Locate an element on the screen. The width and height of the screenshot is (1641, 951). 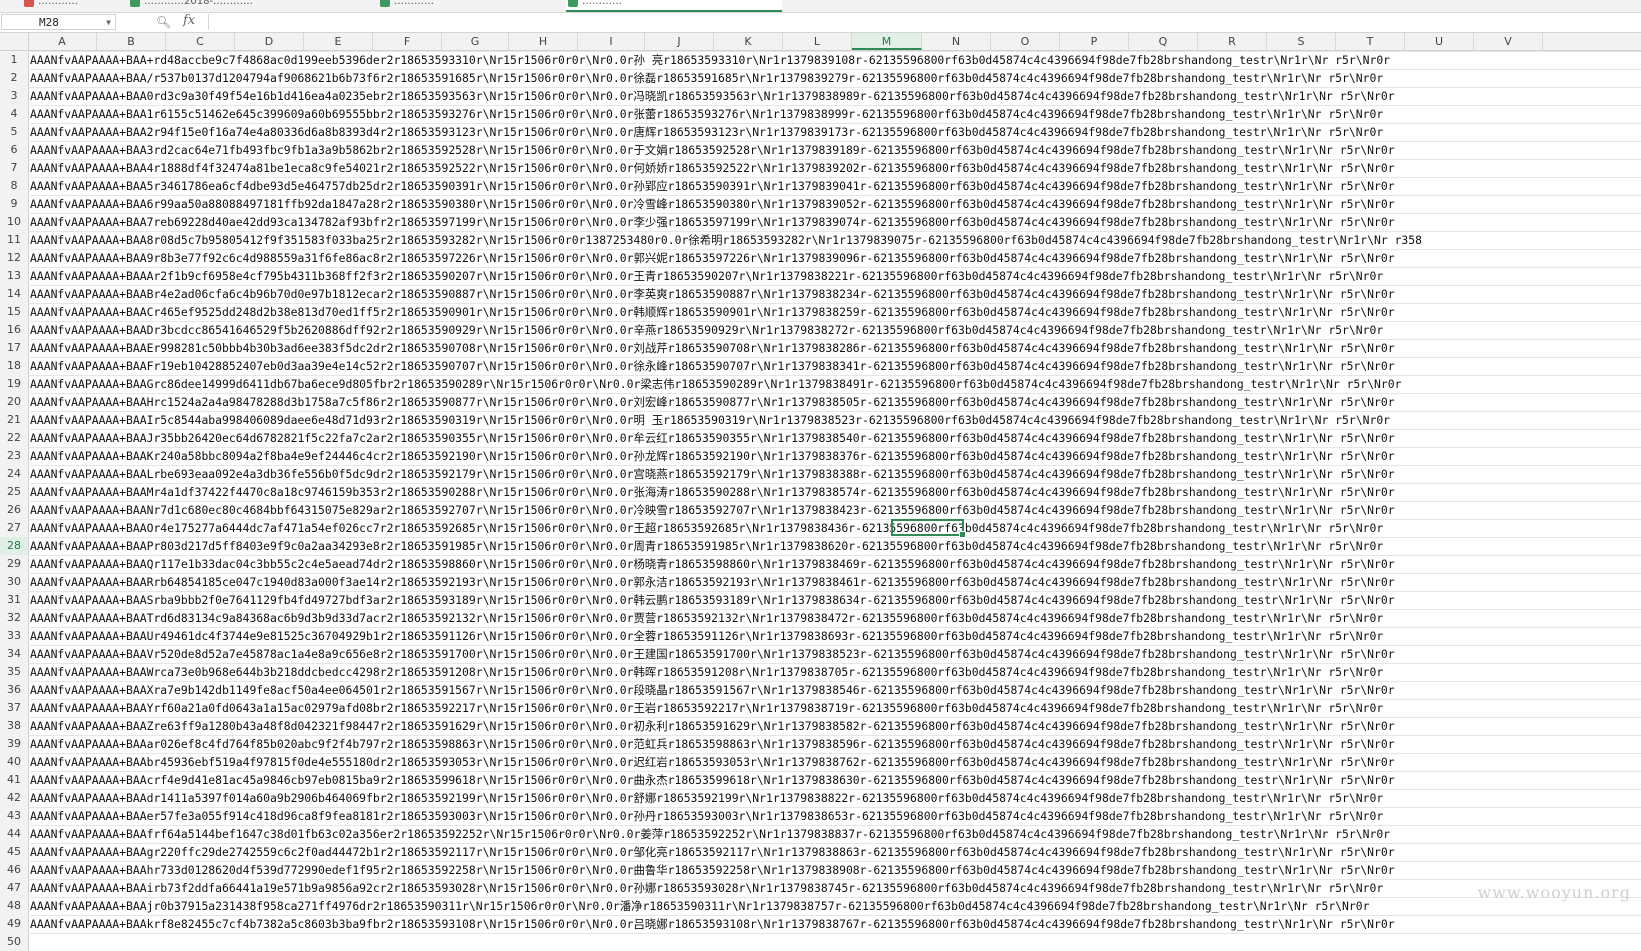
row-header: 44 is located at coordinates (14, 834).